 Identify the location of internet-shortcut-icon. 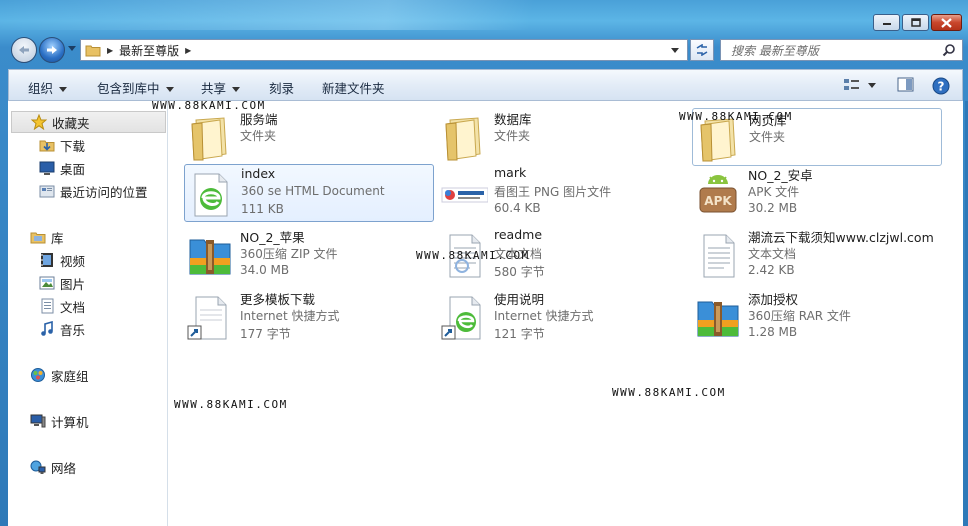
(207, 318).